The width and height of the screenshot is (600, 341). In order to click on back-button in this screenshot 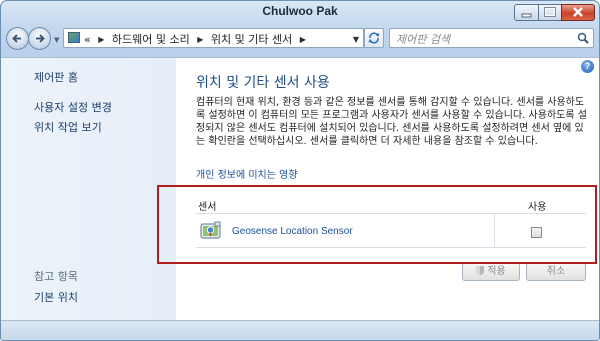, I will do `click(17, 38)`.